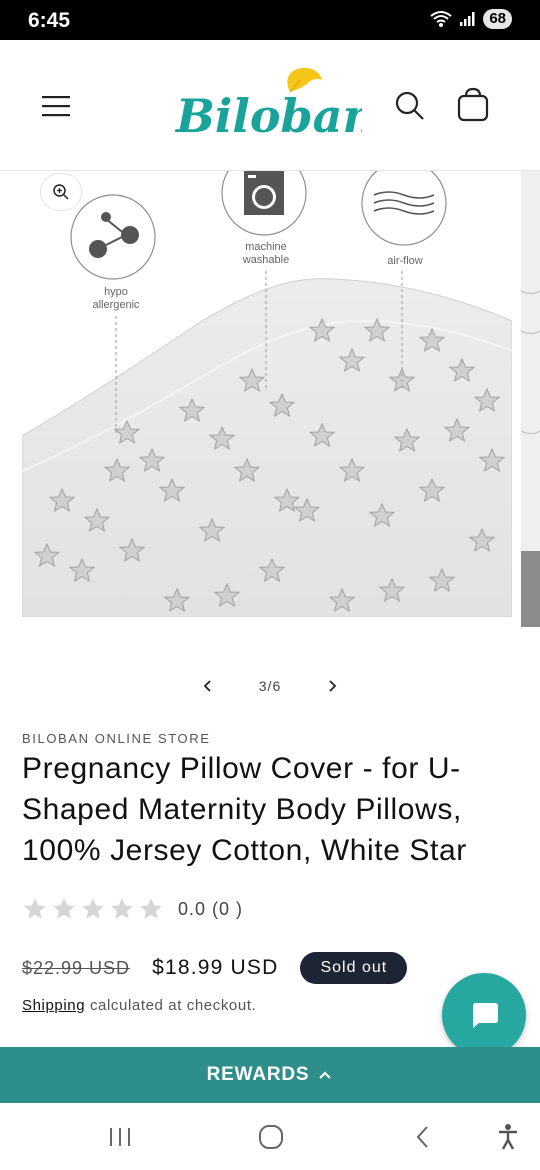 Image resolution: width=540 pixels, height=1170 pixels. I want to click on next-slide-peek, so click(530, 399).